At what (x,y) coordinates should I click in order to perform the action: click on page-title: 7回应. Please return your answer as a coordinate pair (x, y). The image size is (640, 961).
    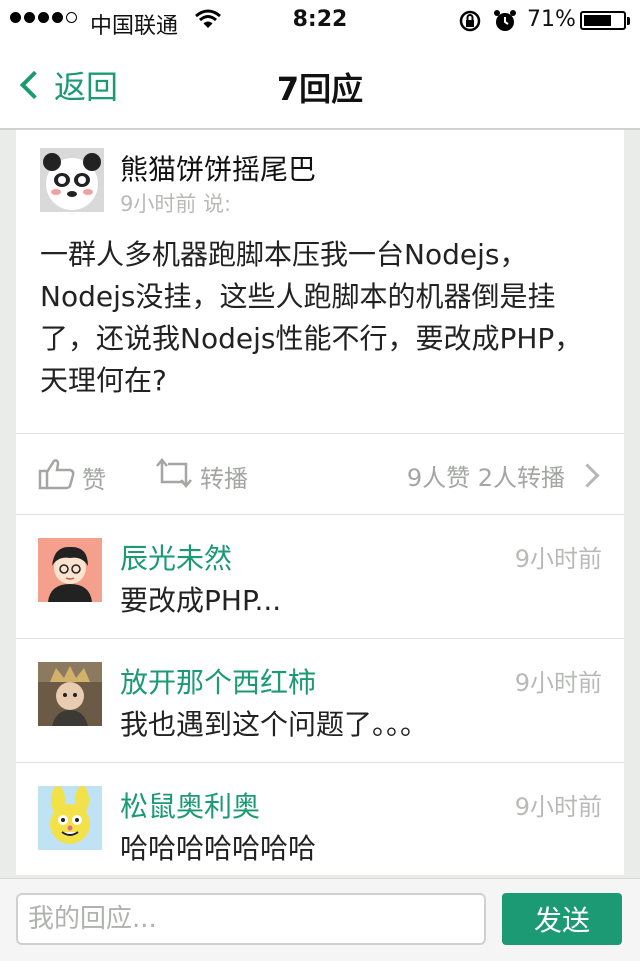
    Looking at the image, I should click on (320, 89).